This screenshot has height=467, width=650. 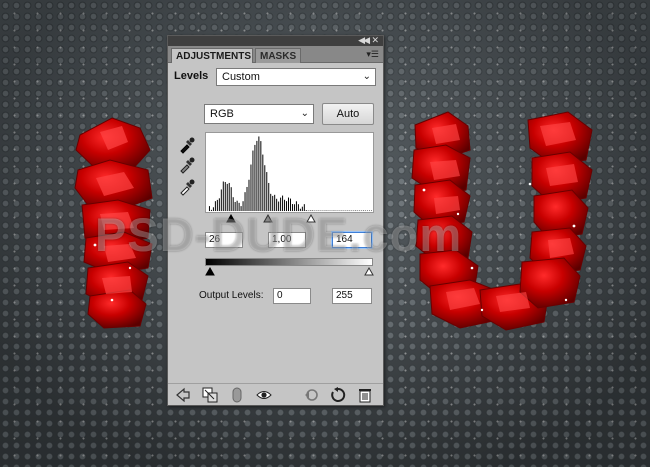 What do you see at coordinates (222, 114) in the screenshot?
I see `channel-value: RGB` at bounding box center [222, 114].